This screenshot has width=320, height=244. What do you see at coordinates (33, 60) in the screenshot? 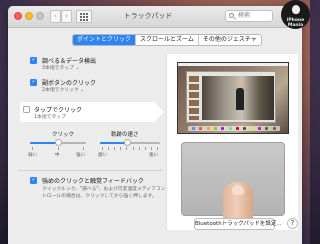
I see `checkbox-lookup: ✓` at bounding box center [33, 60].